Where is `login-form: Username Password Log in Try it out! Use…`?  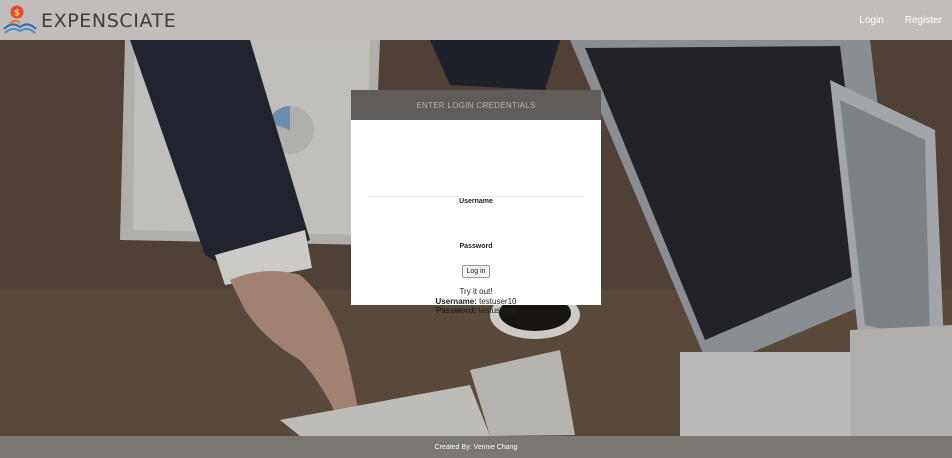 login-form: Username Password Log in Try it out! Use… is located at coordinates (476, 217).